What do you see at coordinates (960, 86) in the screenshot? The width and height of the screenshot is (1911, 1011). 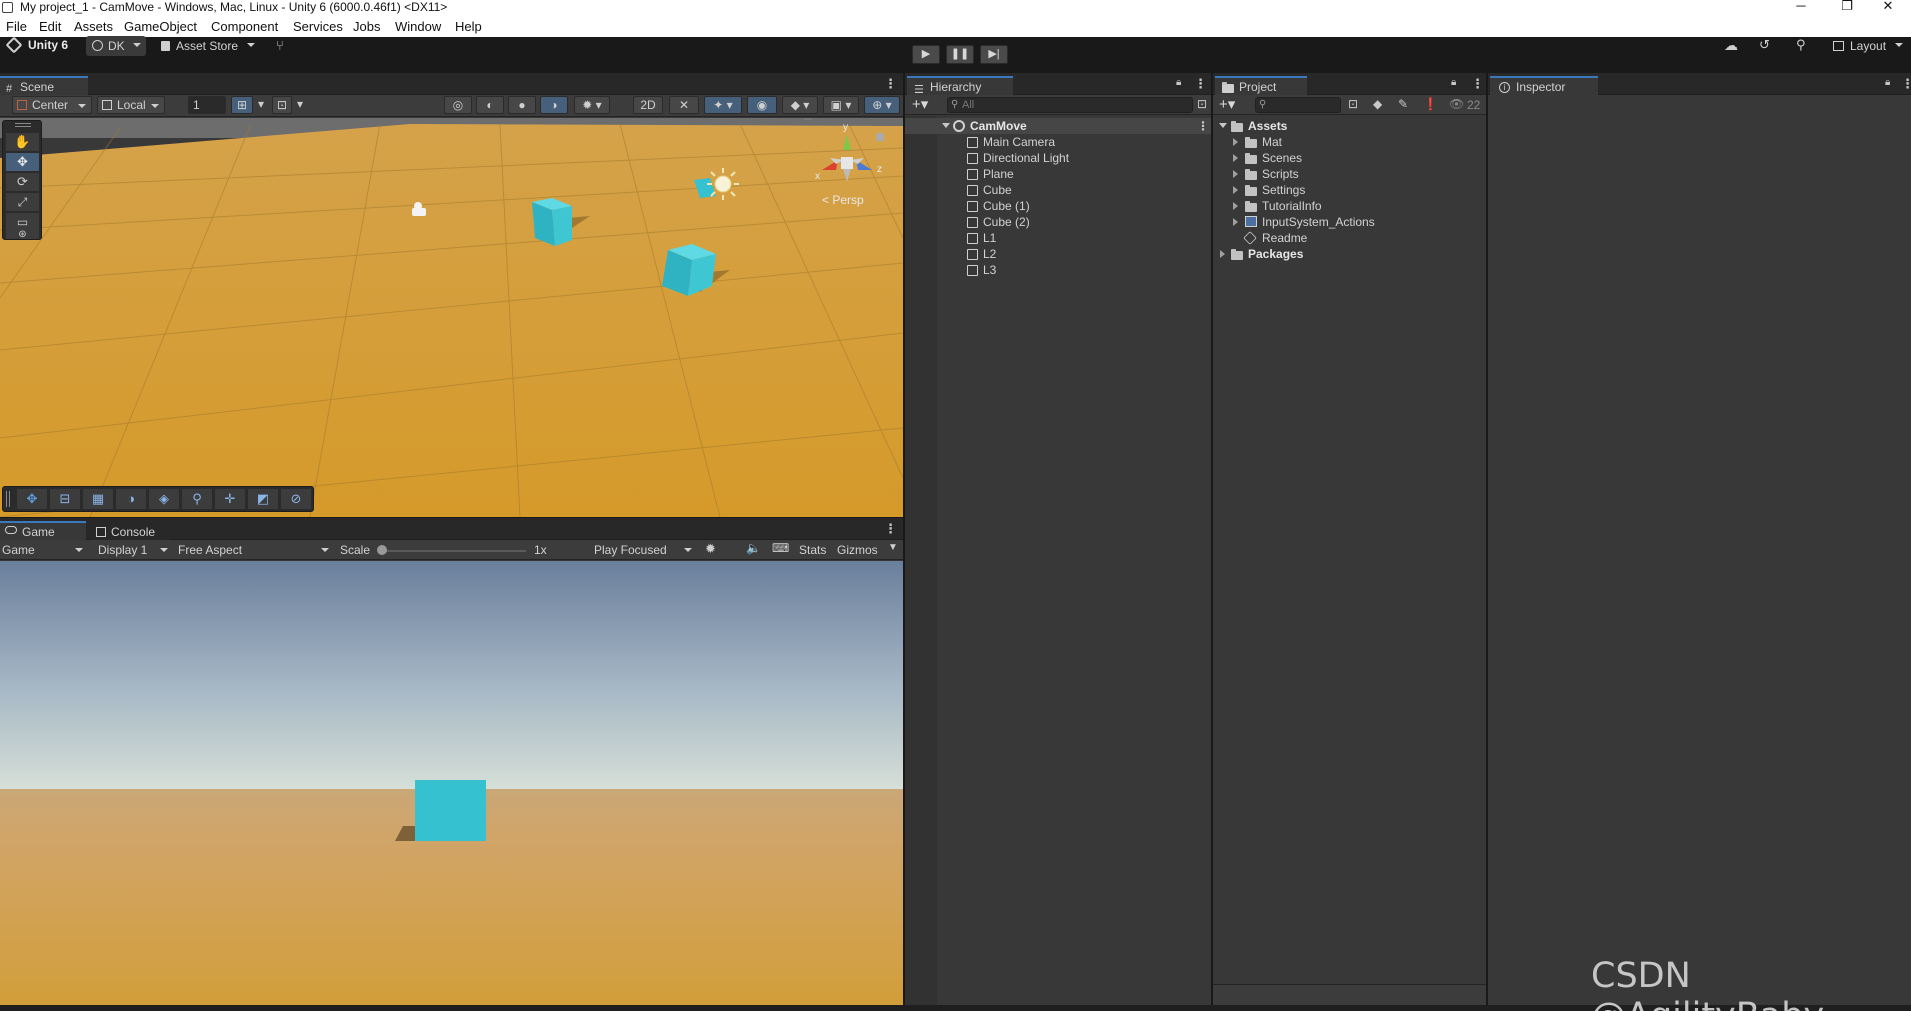 I see `tab-hierarchy: ☰ Hierarchy` at bounding box center [960, 86].